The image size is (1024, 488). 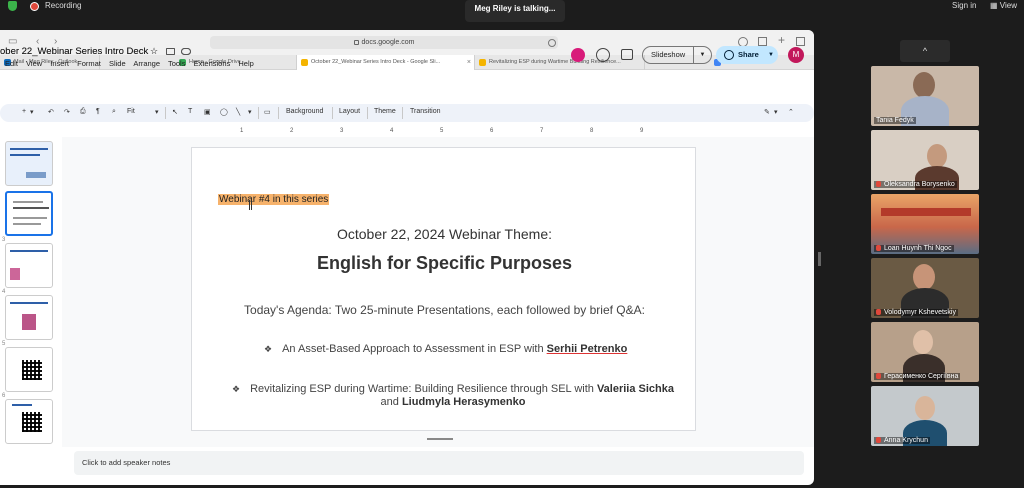 I want to click on share-button: Share ▼, so click(x=747, y=55).